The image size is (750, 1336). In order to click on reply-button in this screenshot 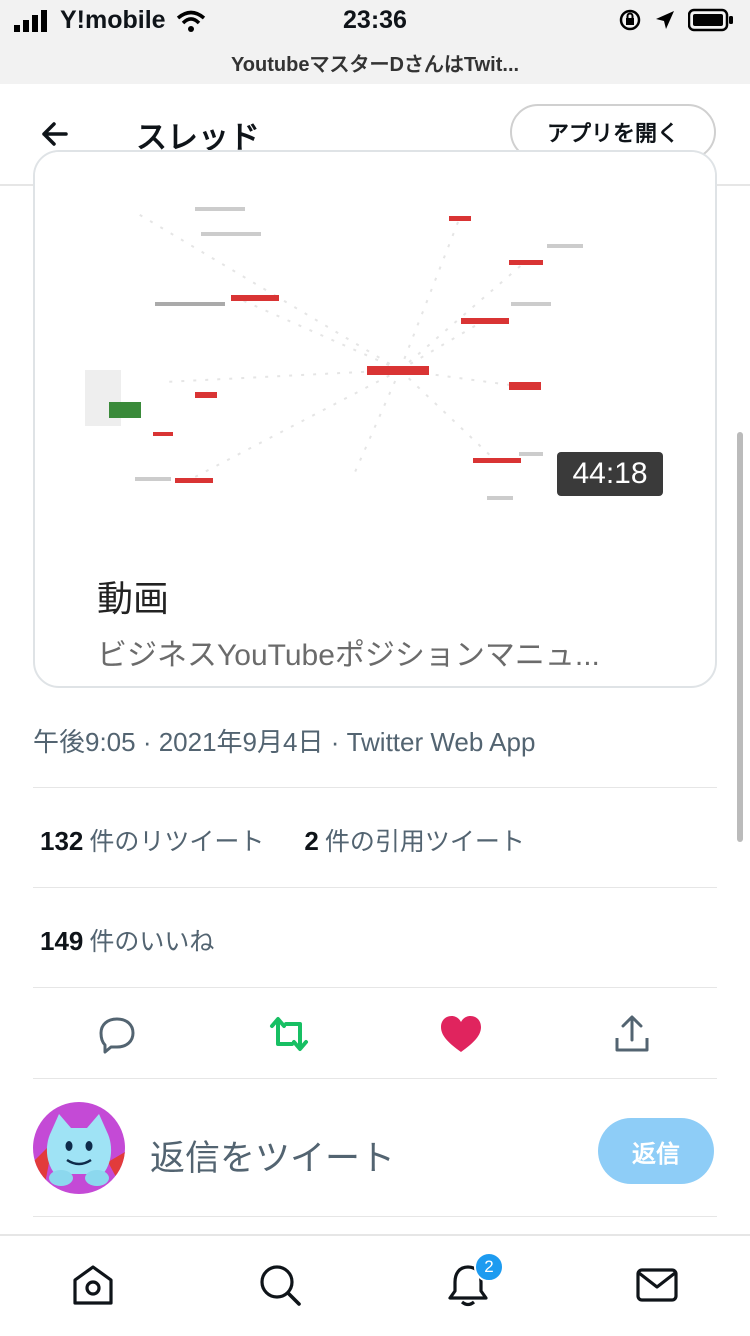, I will do `click(117, 1034)`.